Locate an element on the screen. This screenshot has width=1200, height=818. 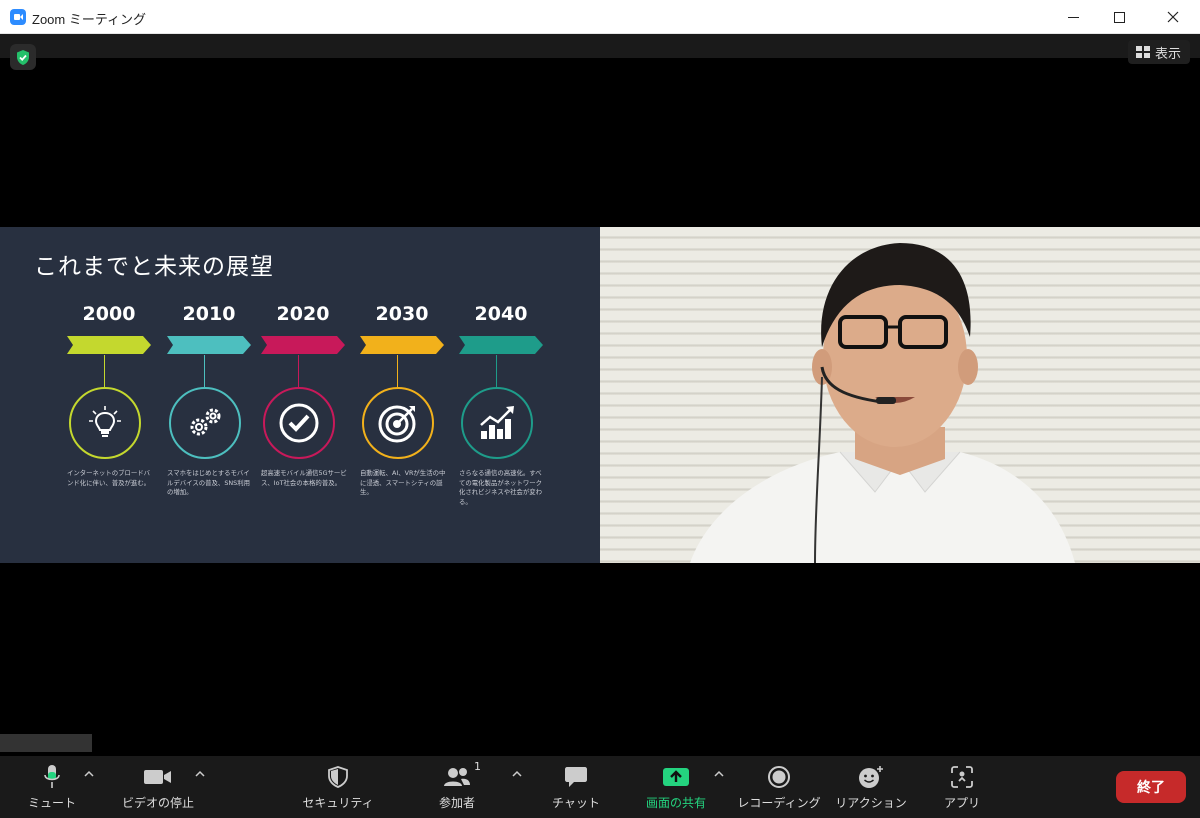
shield-check-icon is located at coordinates (23, 57).